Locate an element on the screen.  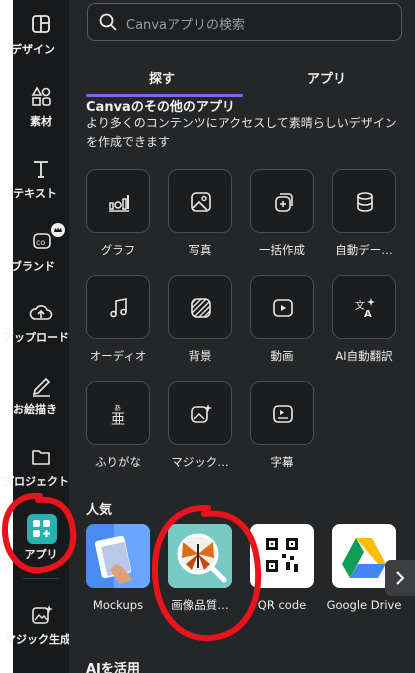
video-icon is located at coordinates (283, 308).